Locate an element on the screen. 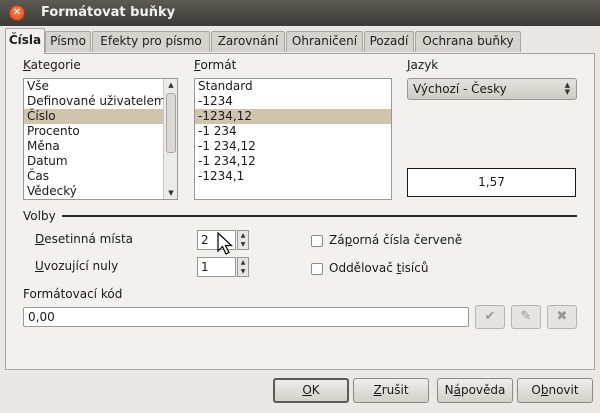  language-select: Výchozí - Česky ▲ ▼ is located at coordinates (492, 89).